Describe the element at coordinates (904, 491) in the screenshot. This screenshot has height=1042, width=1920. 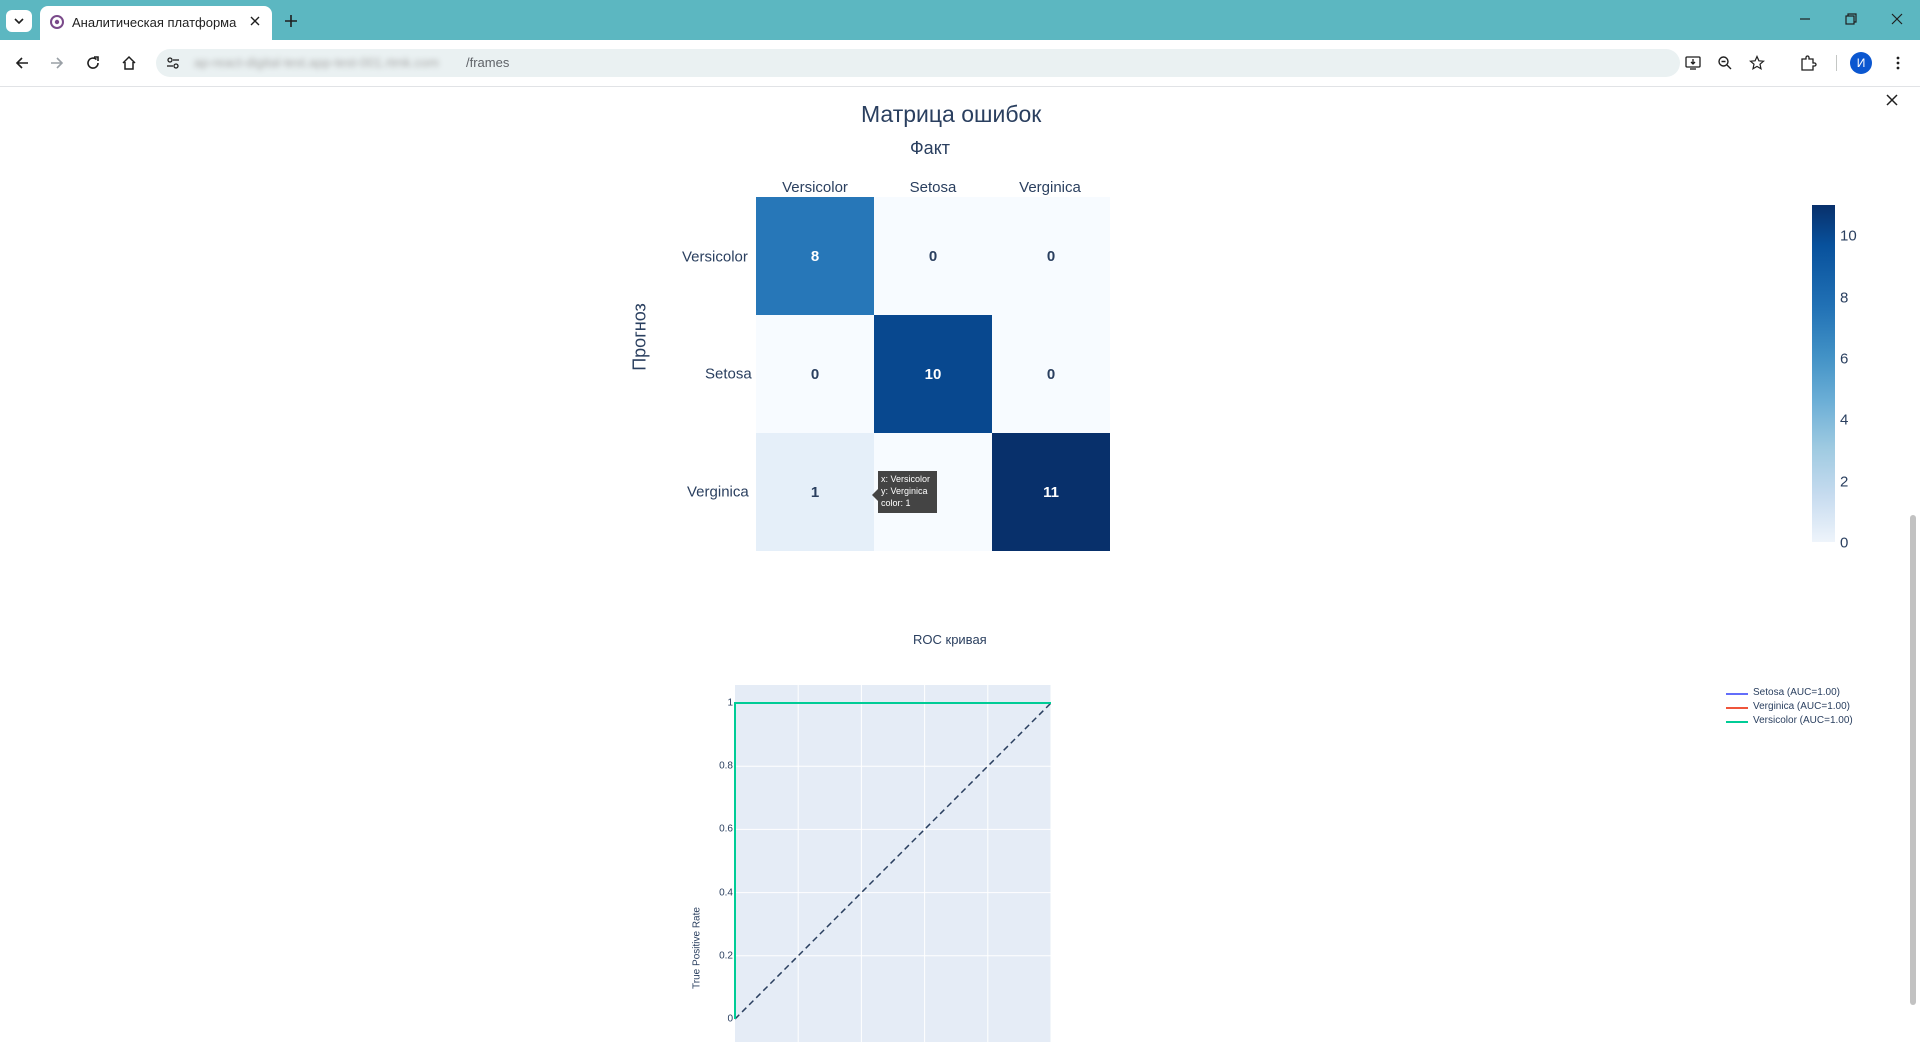
I see `tooltip-y: y: Verginica` at that location.